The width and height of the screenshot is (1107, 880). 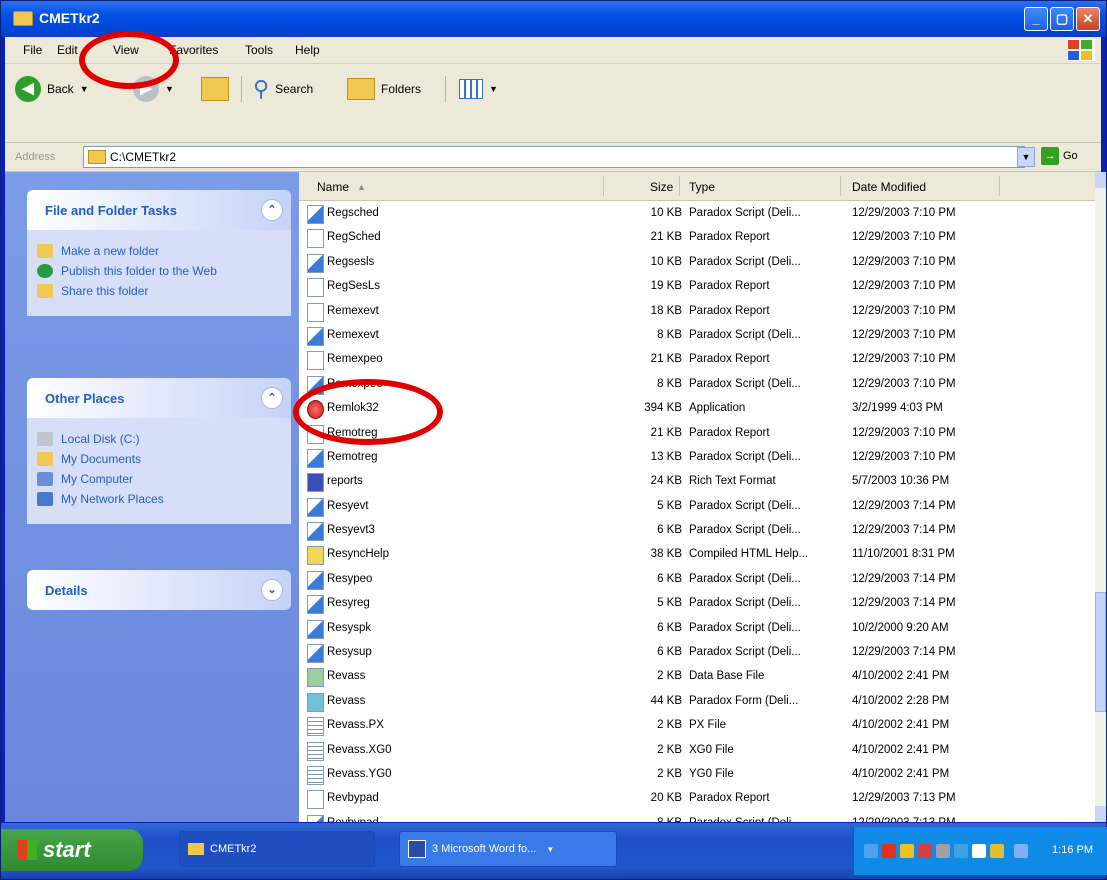 What do you see at coordinates (159, 291) in the screenshot?
I see `task-share-folder: Share this folder` at bounding box center [159, 291].